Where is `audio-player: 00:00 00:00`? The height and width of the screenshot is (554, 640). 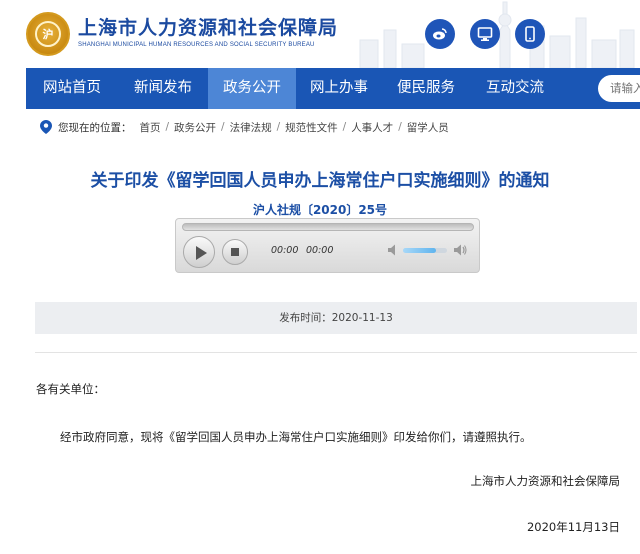 audio-player: 00:00 00:00 is located at coordinates (327, 245).